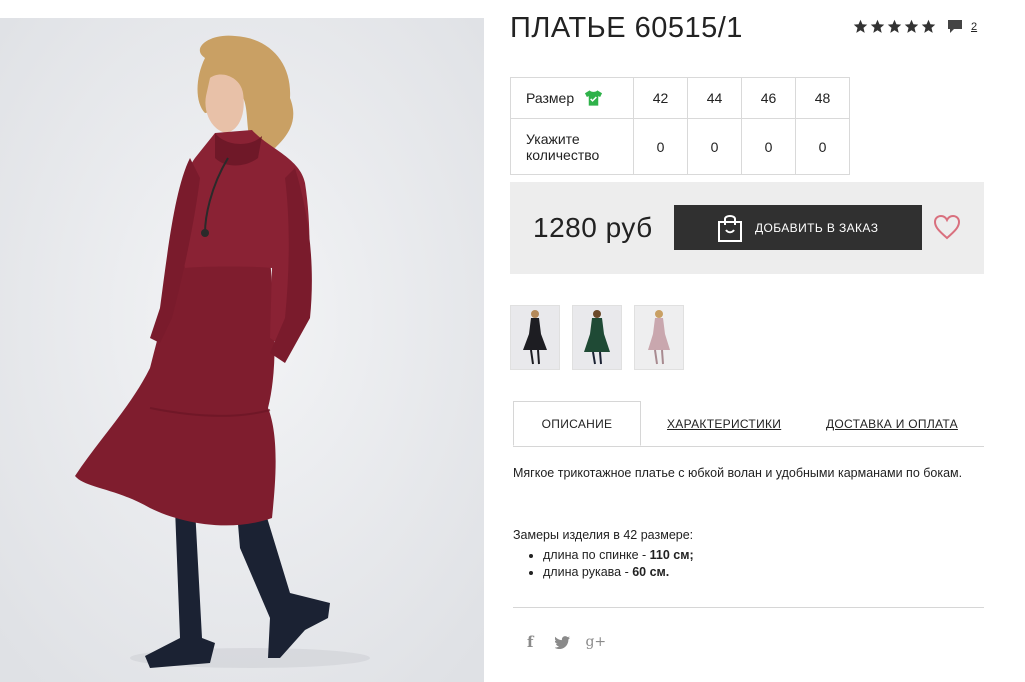 The height and width of the screenshot is (682, 1025). Describe the element at coordinates (955, 26) in the screenshot. I see `comment-icon` at that location.